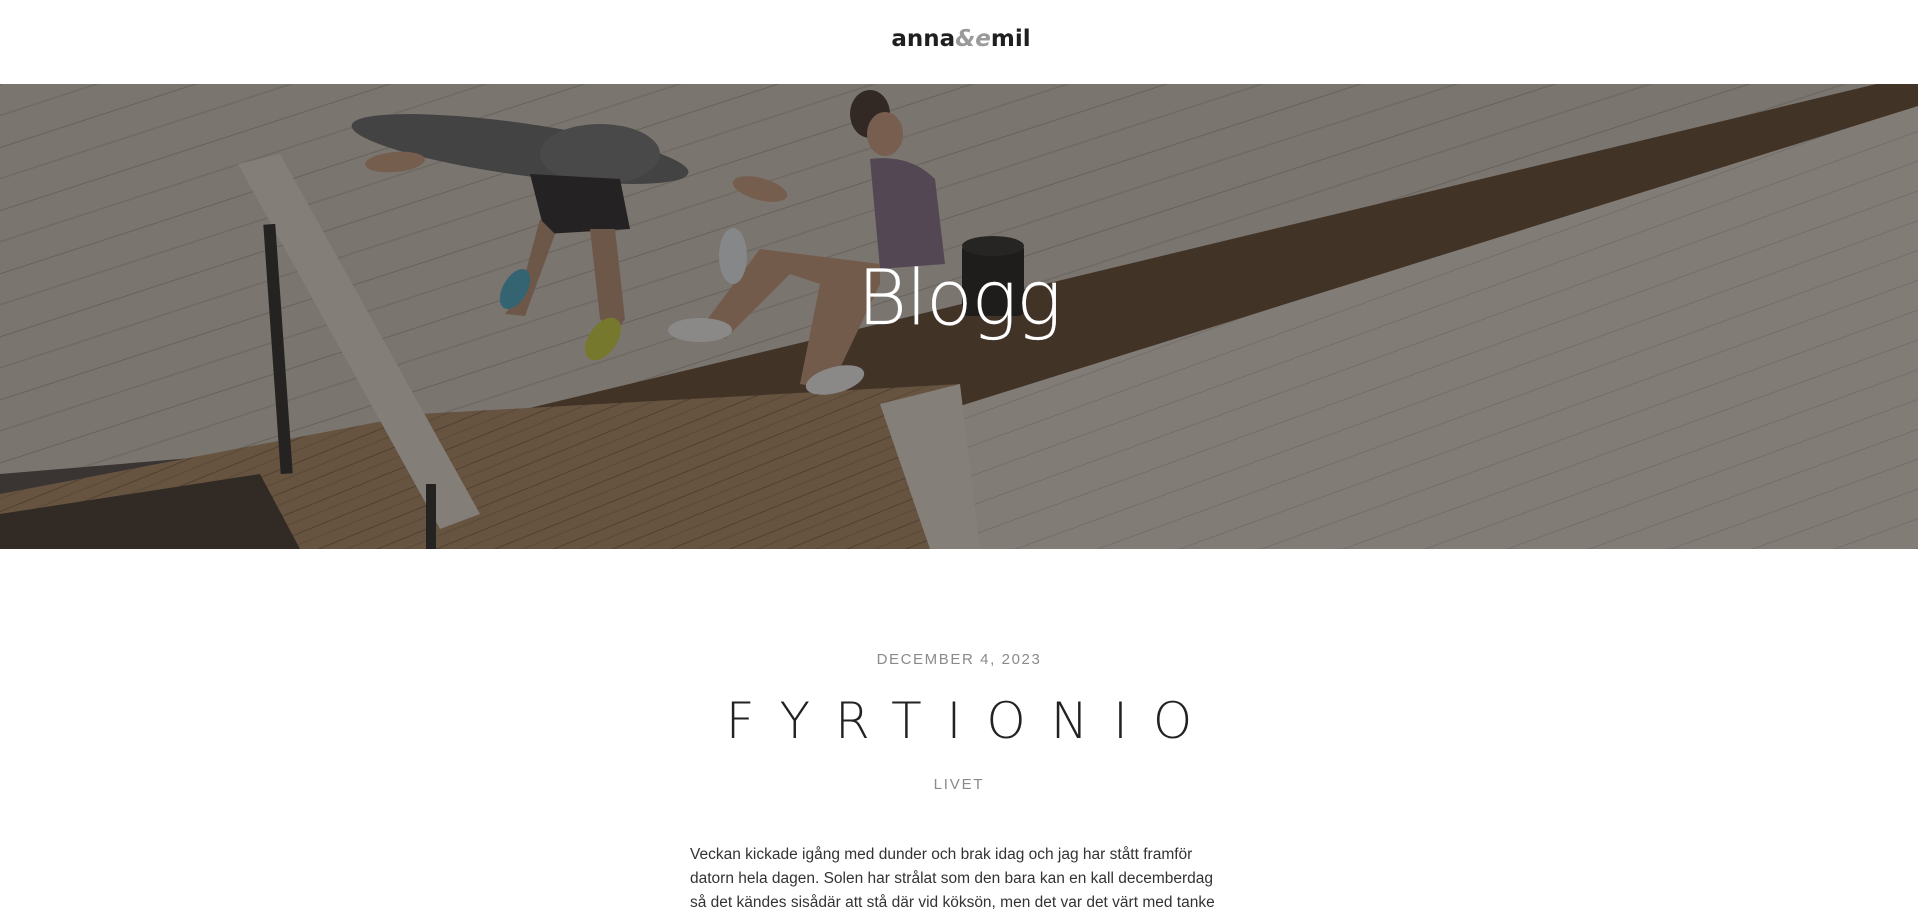 The image size is (1918, 915). What do you see at coordinates (959, 297) in the screenshot?
I see `hero-title: Blogg` at bounding box center [959, 297].